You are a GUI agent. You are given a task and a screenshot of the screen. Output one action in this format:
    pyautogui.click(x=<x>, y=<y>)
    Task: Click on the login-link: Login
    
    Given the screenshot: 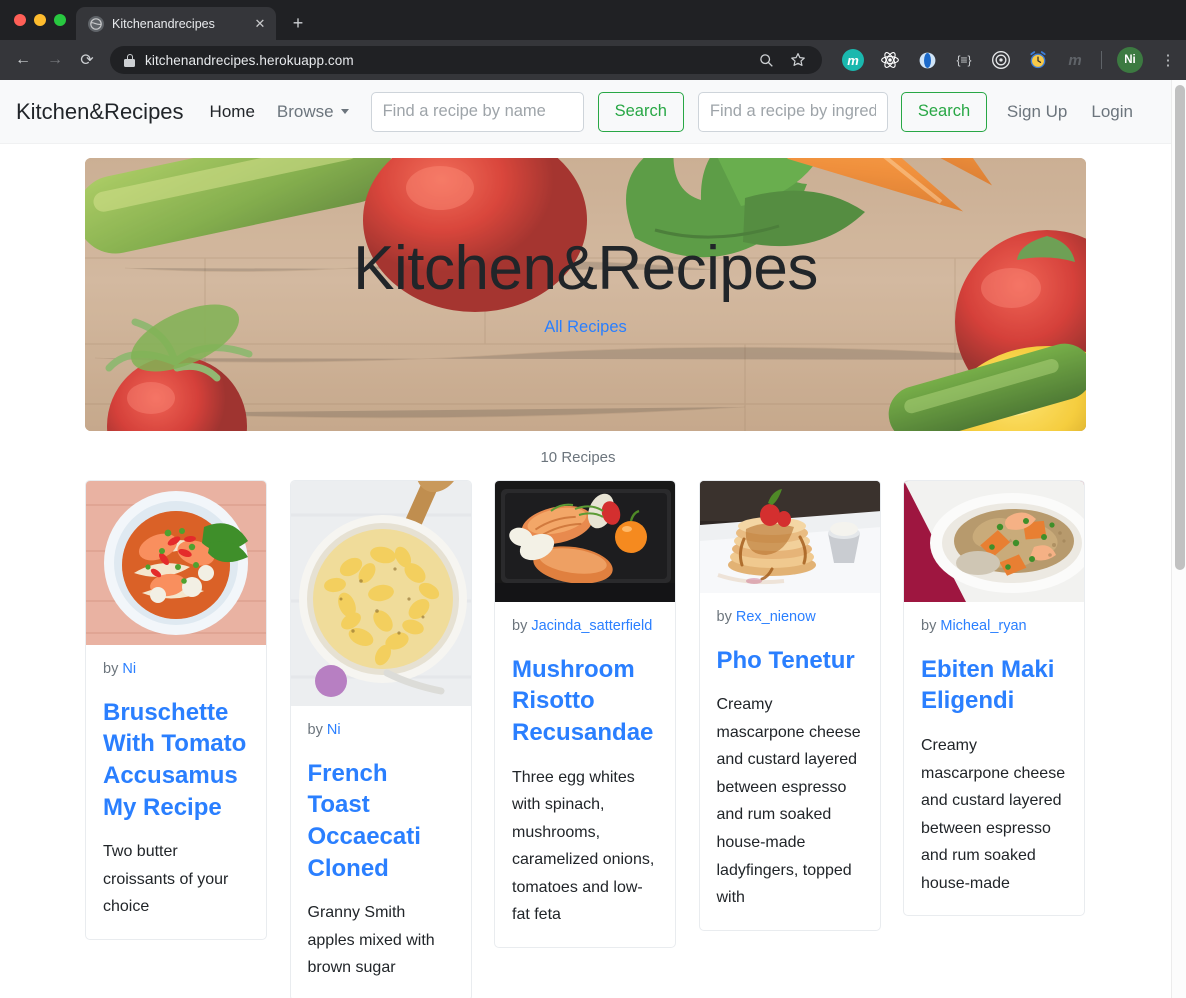 What is the action you would take?
    pyautogui.click(x=1112, y=112)
    